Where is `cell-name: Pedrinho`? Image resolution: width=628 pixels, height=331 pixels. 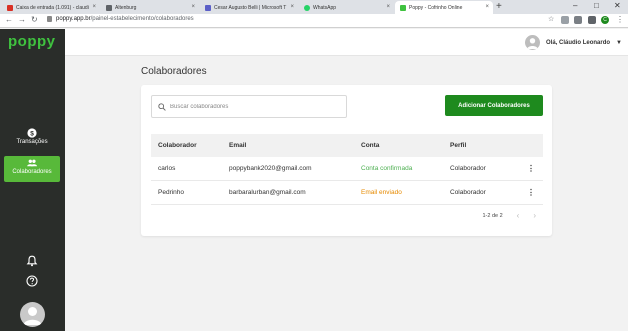
cell-name: Pedrinho is located at coordinates (171, 192).